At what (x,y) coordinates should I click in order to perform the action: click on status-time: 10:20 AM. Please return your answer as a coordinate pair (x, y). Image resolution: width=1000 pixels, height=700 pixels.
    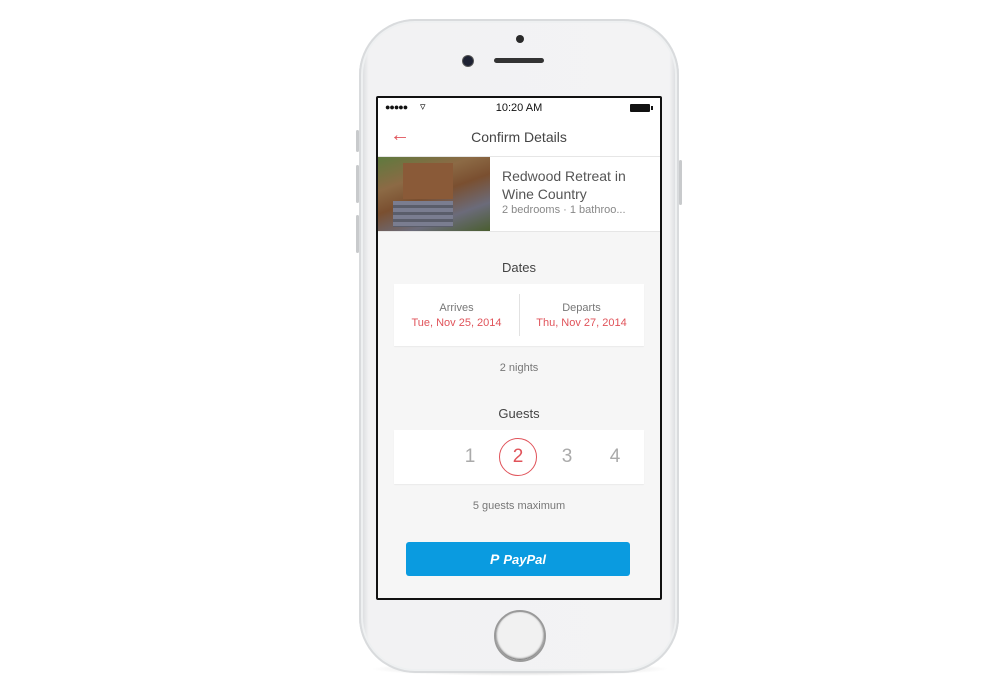
    Looking at the image, I should click on (519, 108).